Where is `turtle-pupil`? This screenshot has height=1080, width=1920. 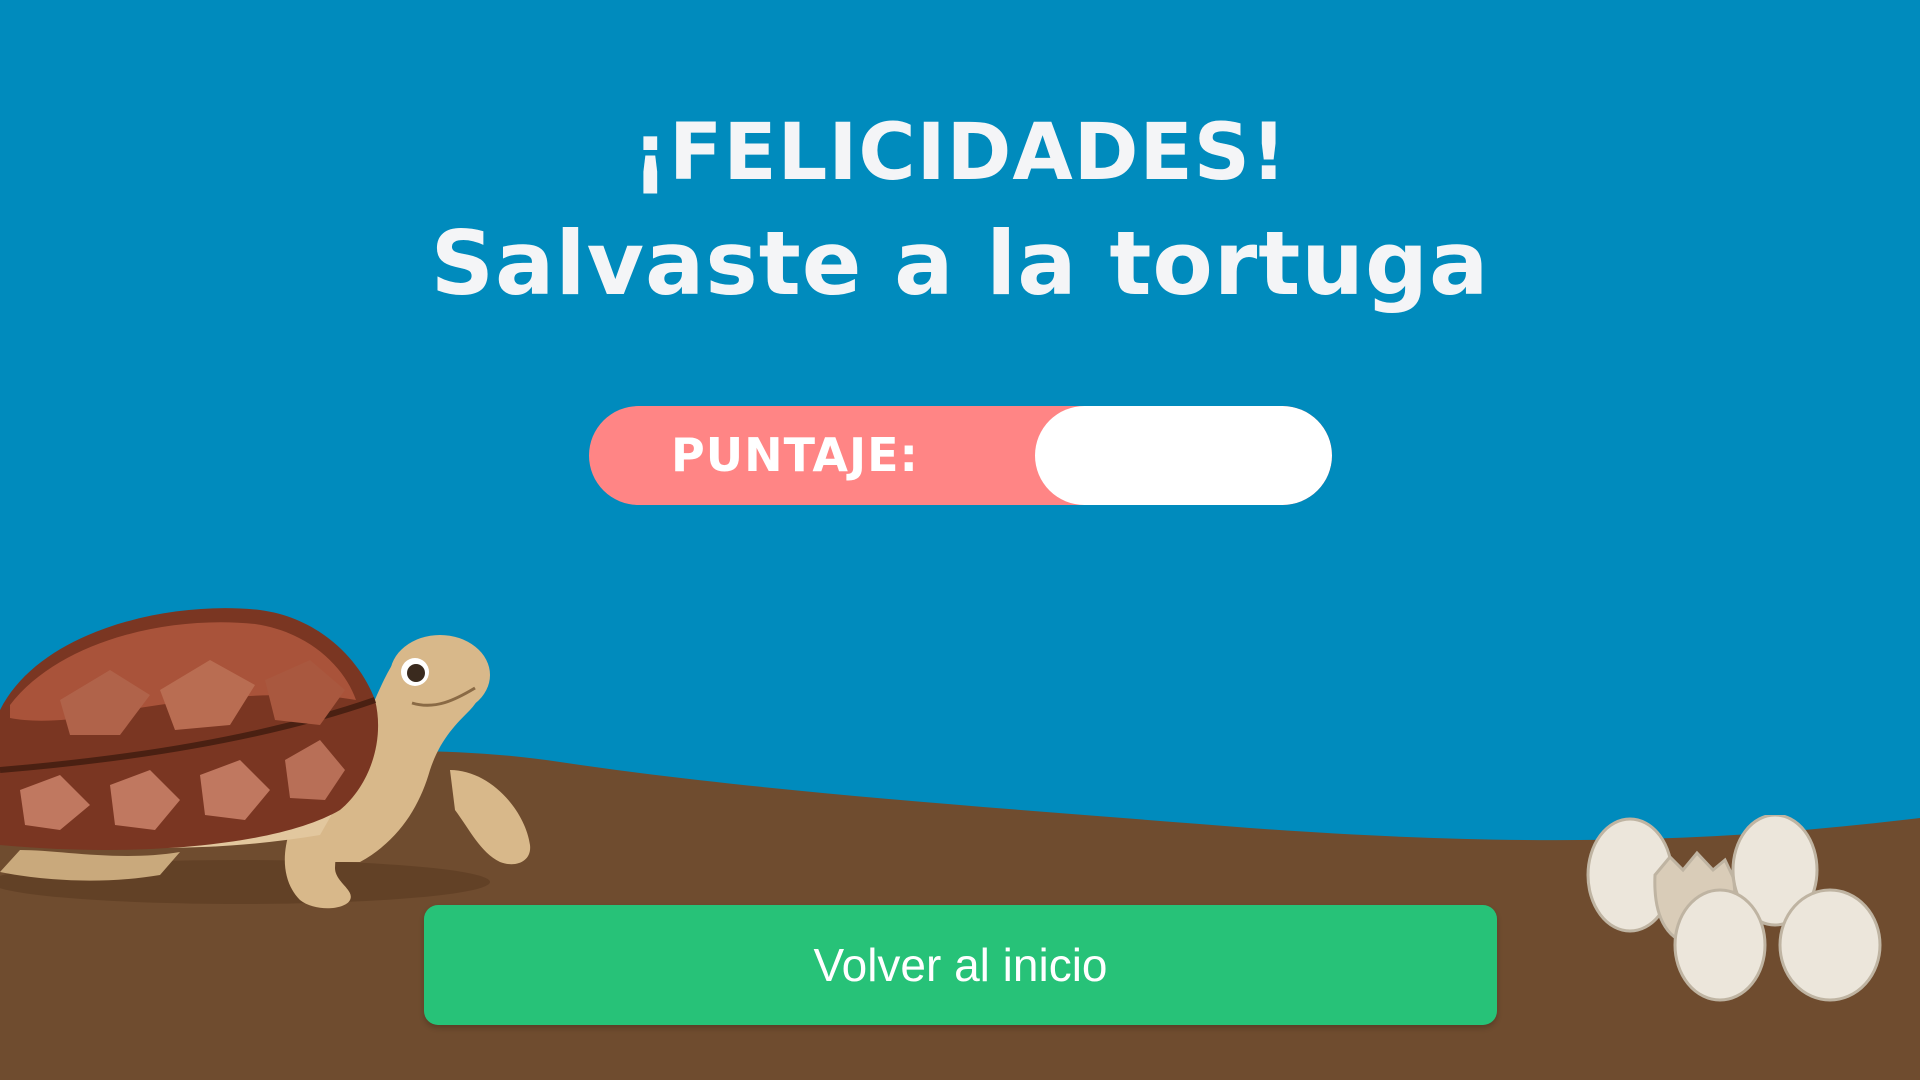
turtle-pupil is located at coordinates (416, 673).